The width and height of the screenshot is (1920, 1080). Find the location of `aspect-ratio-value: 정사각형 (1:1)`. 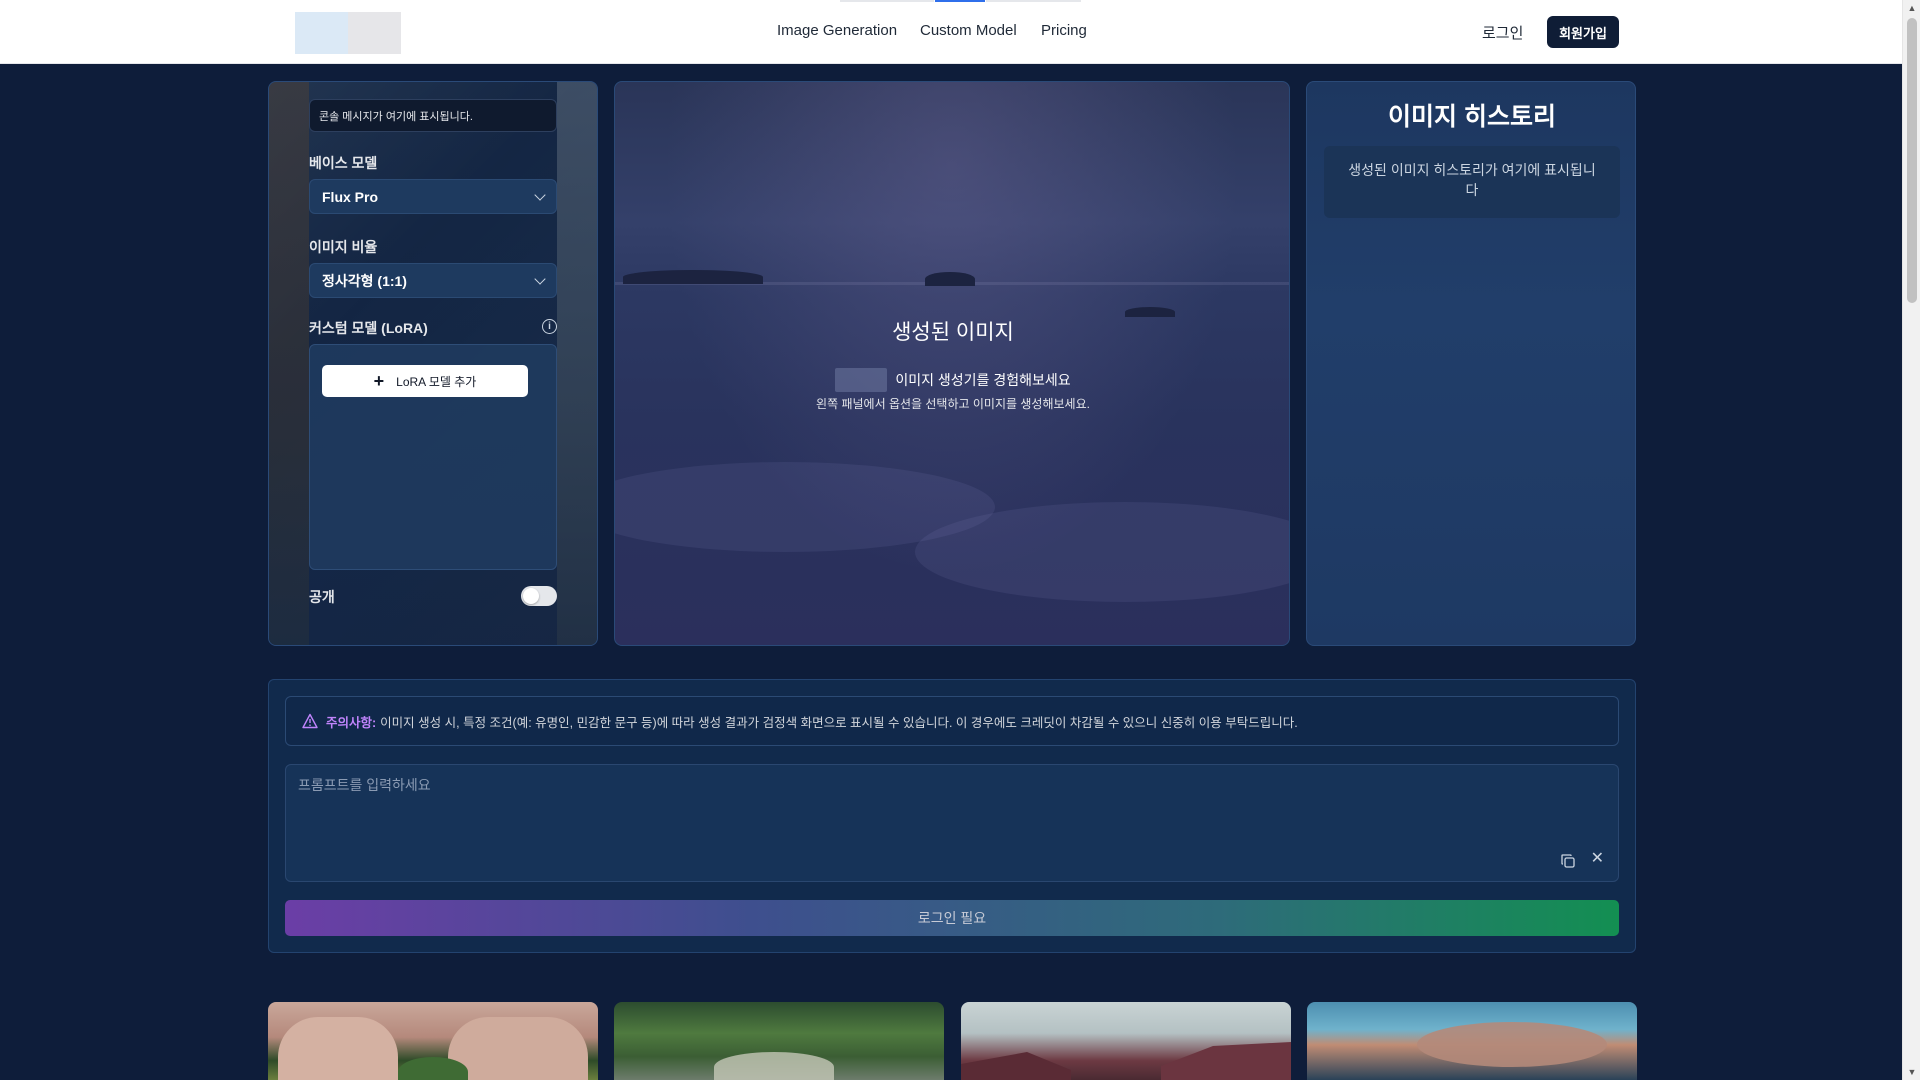

aspect-ratio-value: 정사각형 (1:1) is located at coordinates (364, 280).